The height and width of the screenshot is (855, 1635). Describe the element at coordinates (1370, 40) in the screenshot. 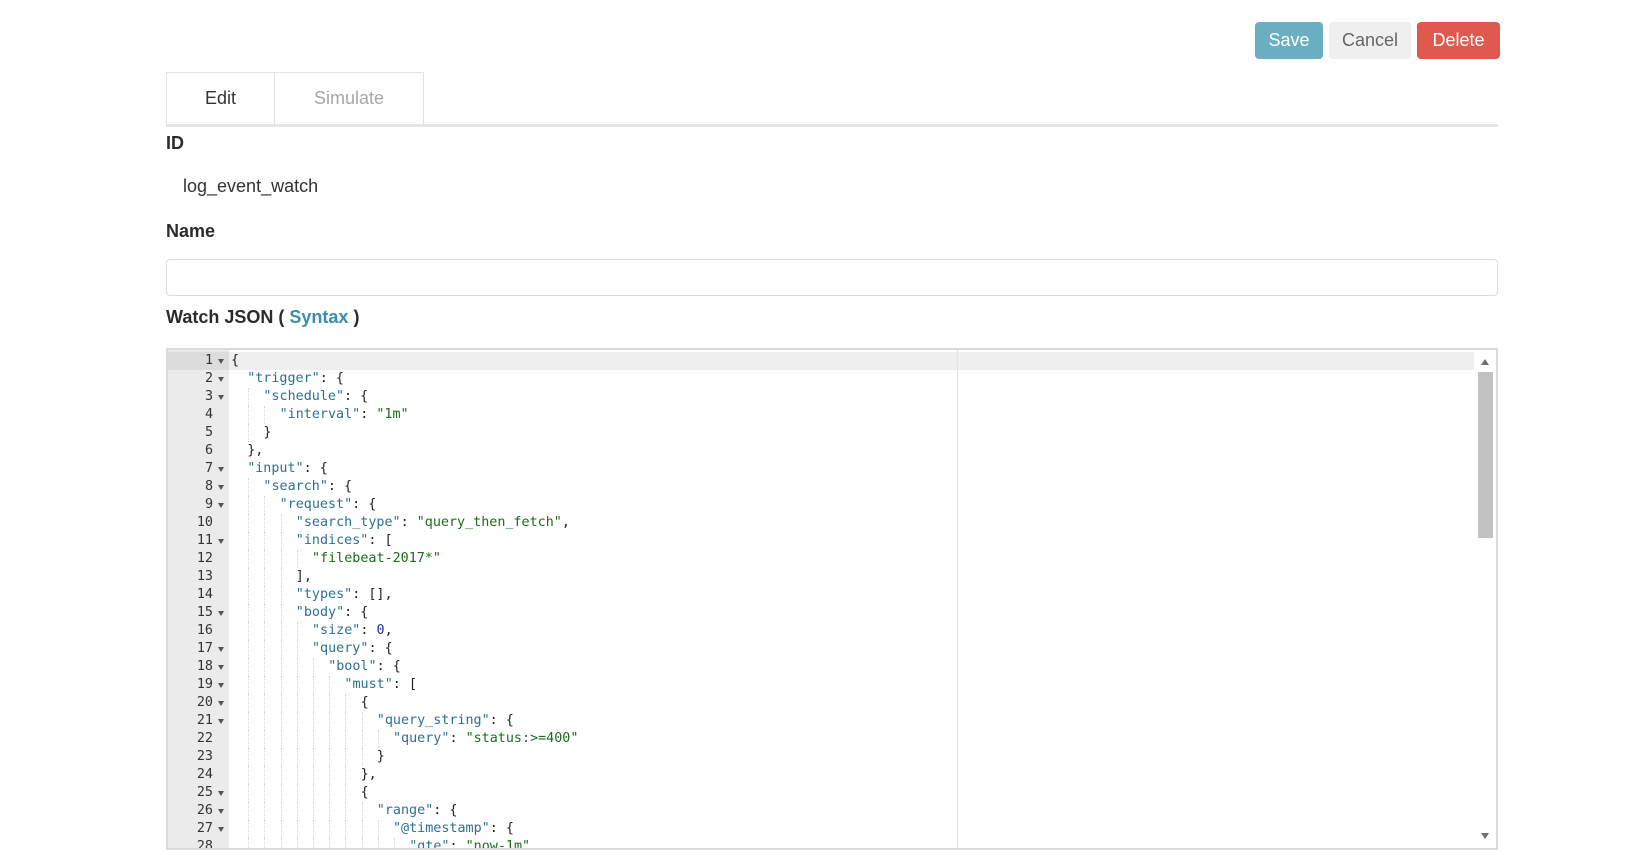

I see `cancel-button: Cancel` at that location.